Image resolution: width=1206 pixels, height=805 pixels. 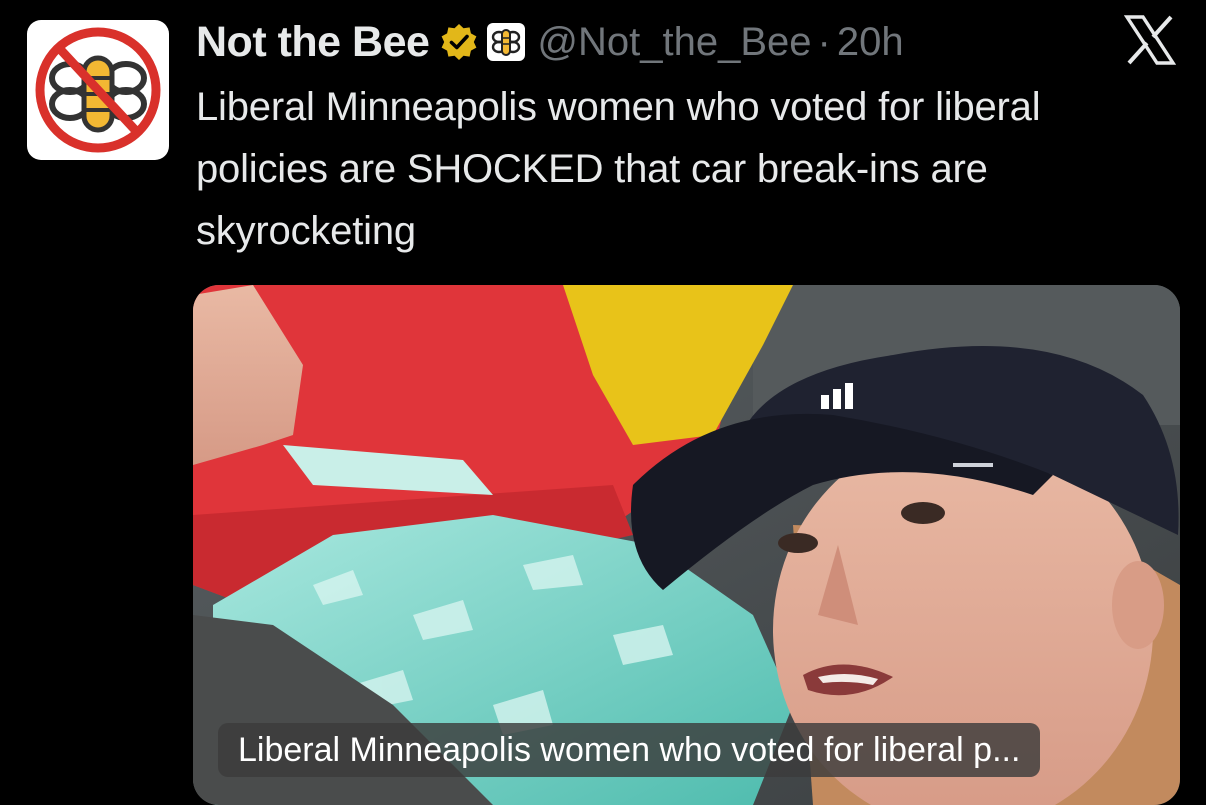 What do you see at coordinates (313, 42) in the screenshot?
I see `display-name: Not the Bee` at bounding box center [313, 42].